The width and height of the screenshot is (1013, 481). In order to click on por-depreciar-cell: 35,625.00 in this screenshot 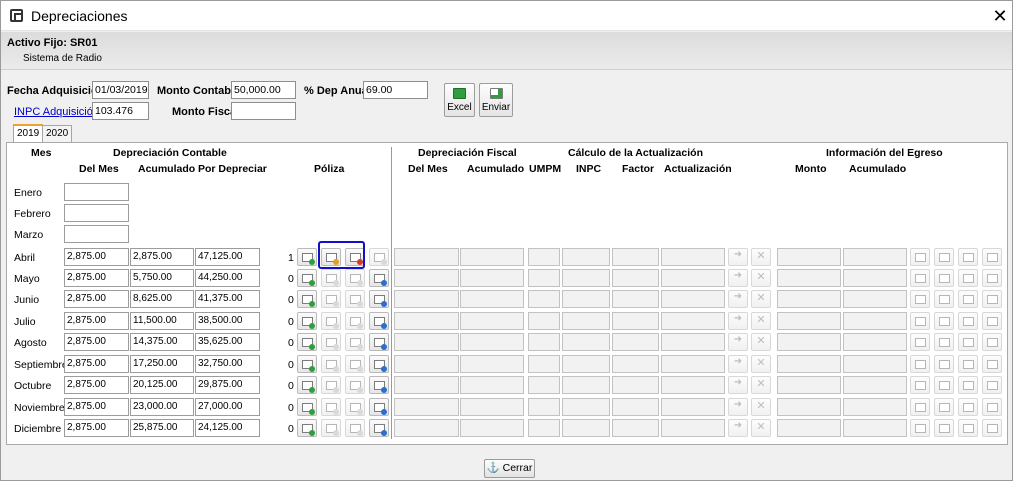, I will do `click(227, 342)`.